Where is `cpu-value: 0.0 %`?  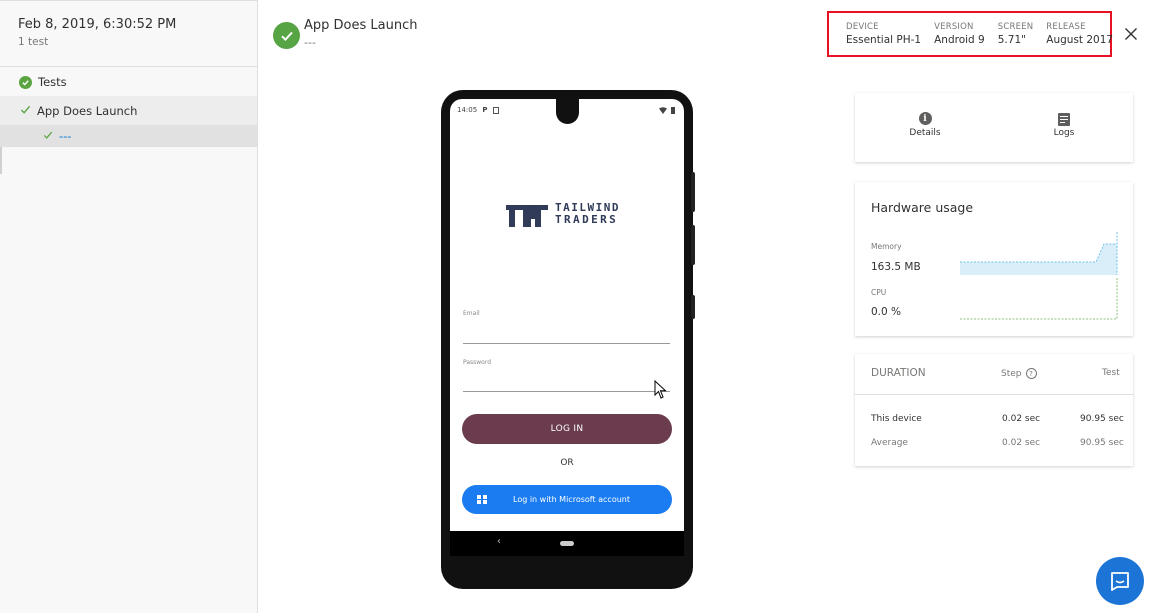
cpu-value: 0.0 % is located at coordinates (886, 312).